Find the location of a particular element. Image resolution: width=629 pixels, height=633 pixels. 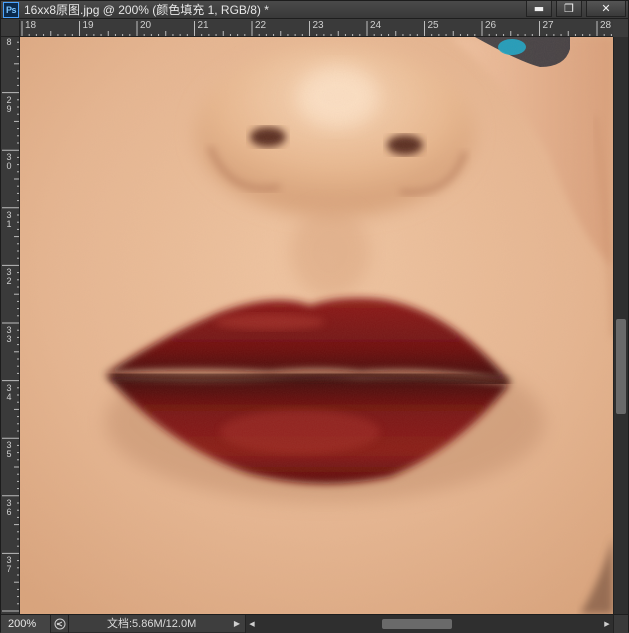

ruler-label-top: 24 is located at coordinates (376, 25).